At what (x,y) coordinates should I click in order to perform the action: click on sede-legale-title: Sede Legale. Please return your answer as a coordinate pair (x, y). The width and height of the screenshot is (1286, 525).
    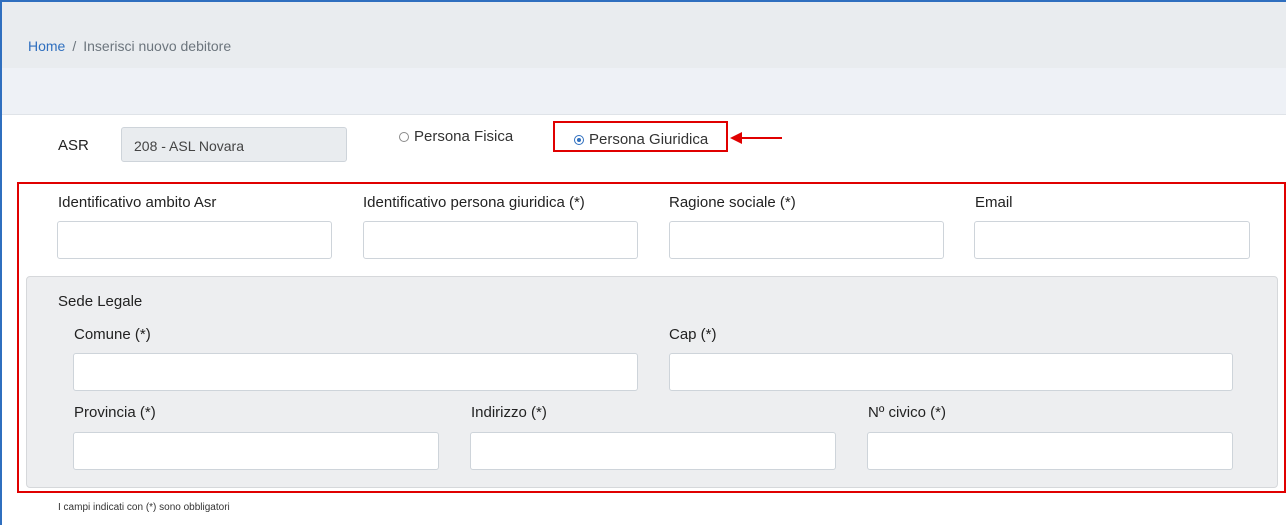
    Looking at the image, I should click on (100, 301).